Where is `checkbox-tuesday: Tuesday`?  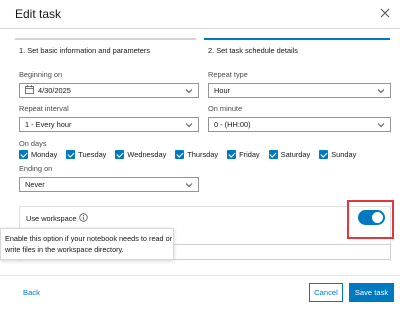 checkbox-tuesday: Tuesday is located at coordinates (86, 154).